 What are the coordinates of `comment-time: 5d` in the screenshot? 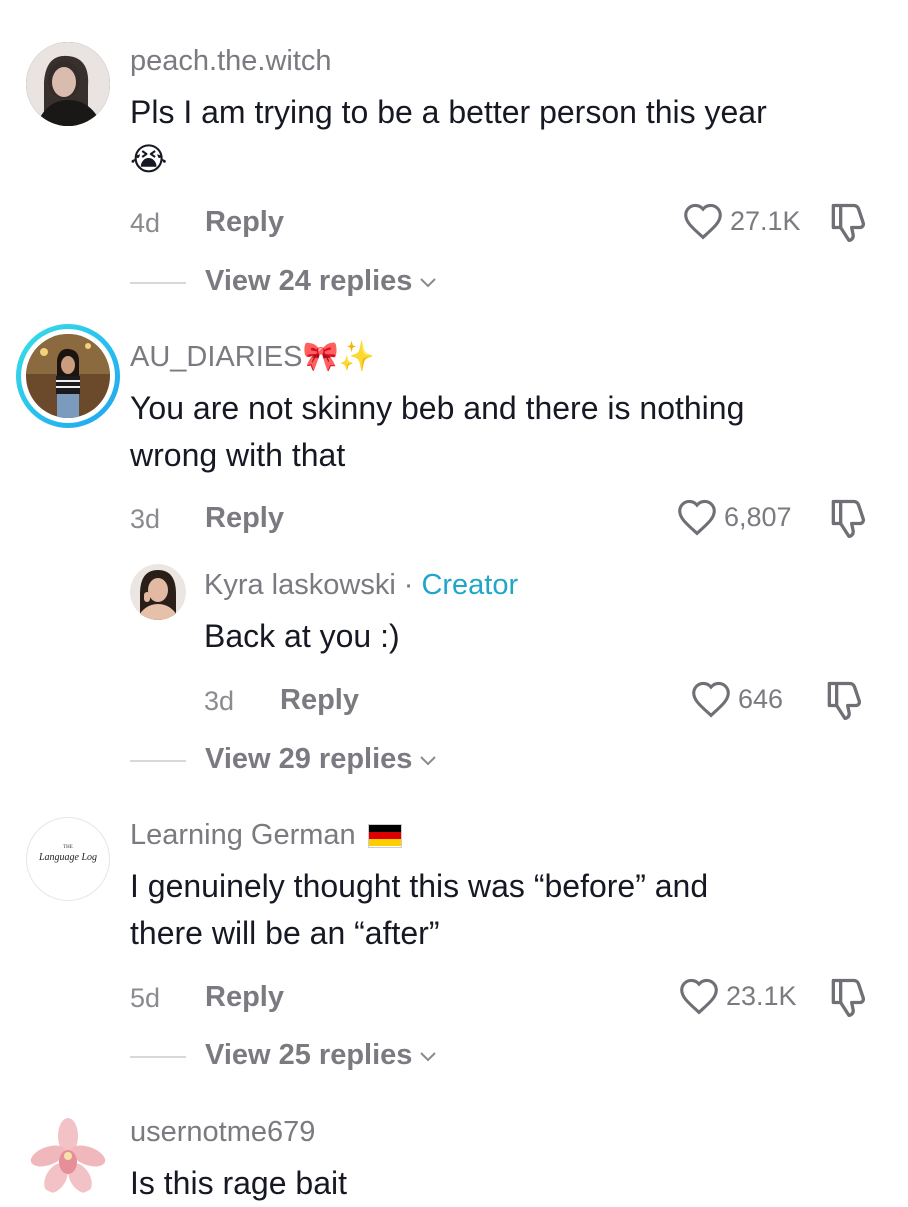 It's located at (145, 998).